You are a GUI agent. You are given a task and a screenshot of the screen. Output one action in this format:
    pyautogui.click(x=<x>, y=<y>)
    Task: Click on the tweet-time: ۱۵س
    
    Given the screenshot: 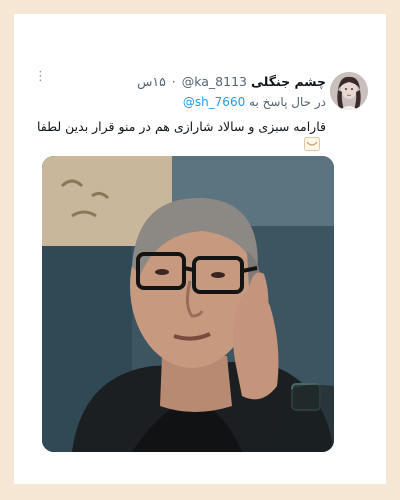 What is the action you would take?
    pyautogui.click(x=151, y=81)
    